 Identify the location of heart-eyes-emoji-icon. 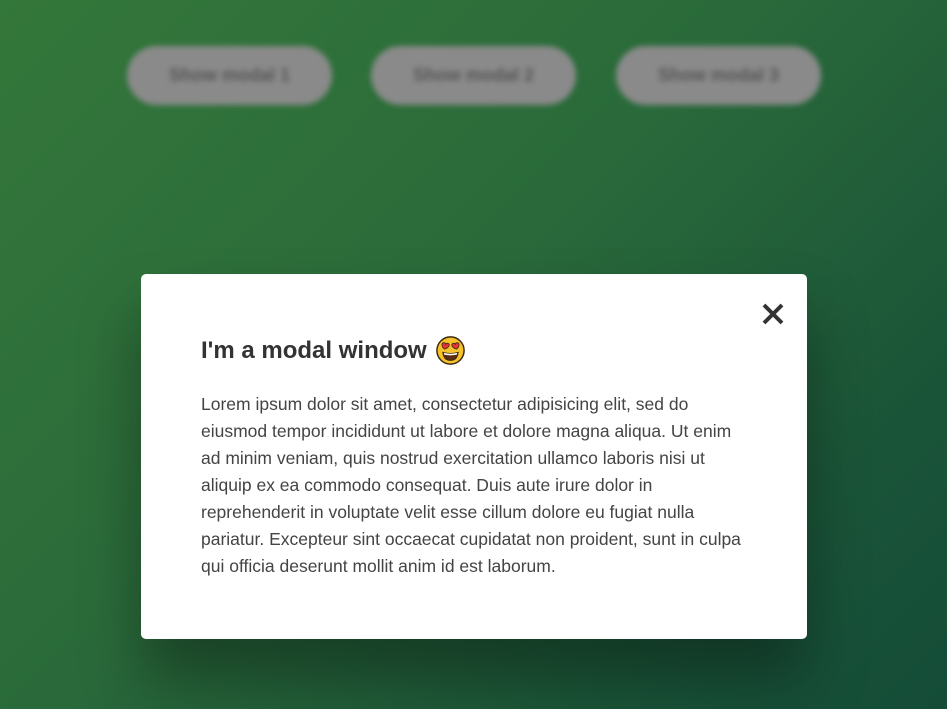
(450, 350).